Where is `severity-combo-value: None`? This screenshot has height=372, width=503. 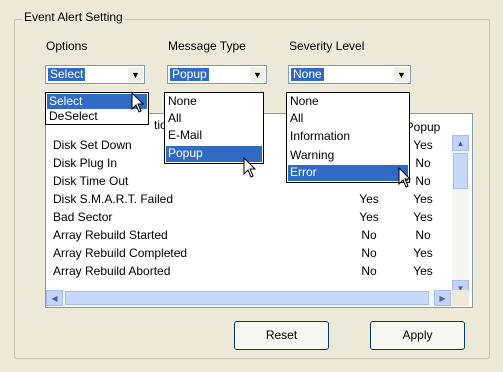 severity-combo-value: None is located at coordinates (307, 74).